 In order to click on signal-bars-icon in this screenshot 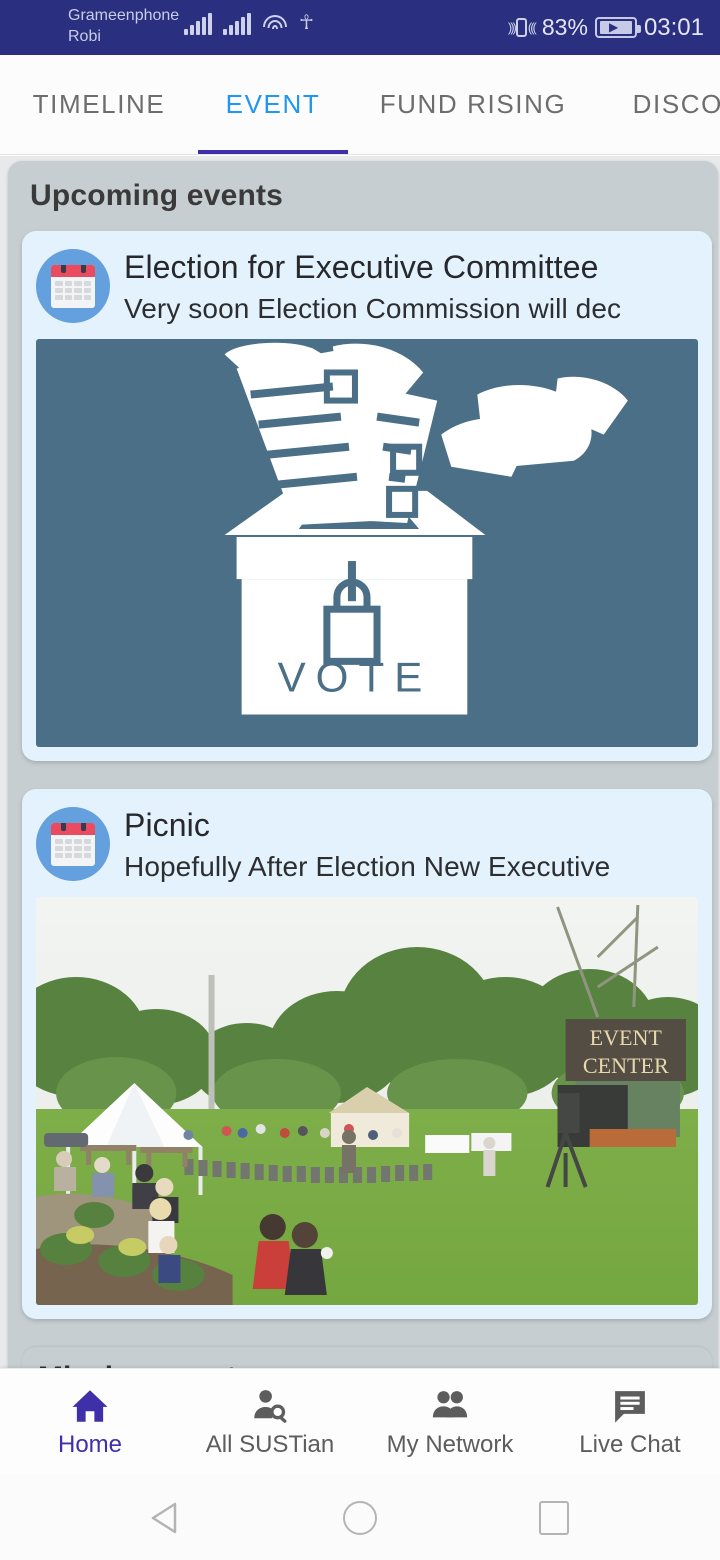, I will do `click(198, 24)`.